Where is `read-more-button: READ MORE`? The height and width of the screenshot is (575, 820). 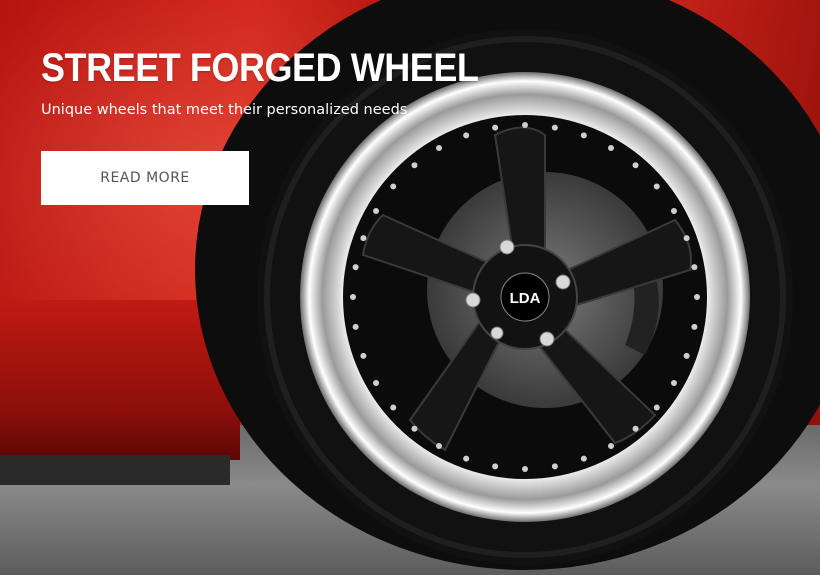 read-more-button: READ MORE is located at coordinates (145, 178).